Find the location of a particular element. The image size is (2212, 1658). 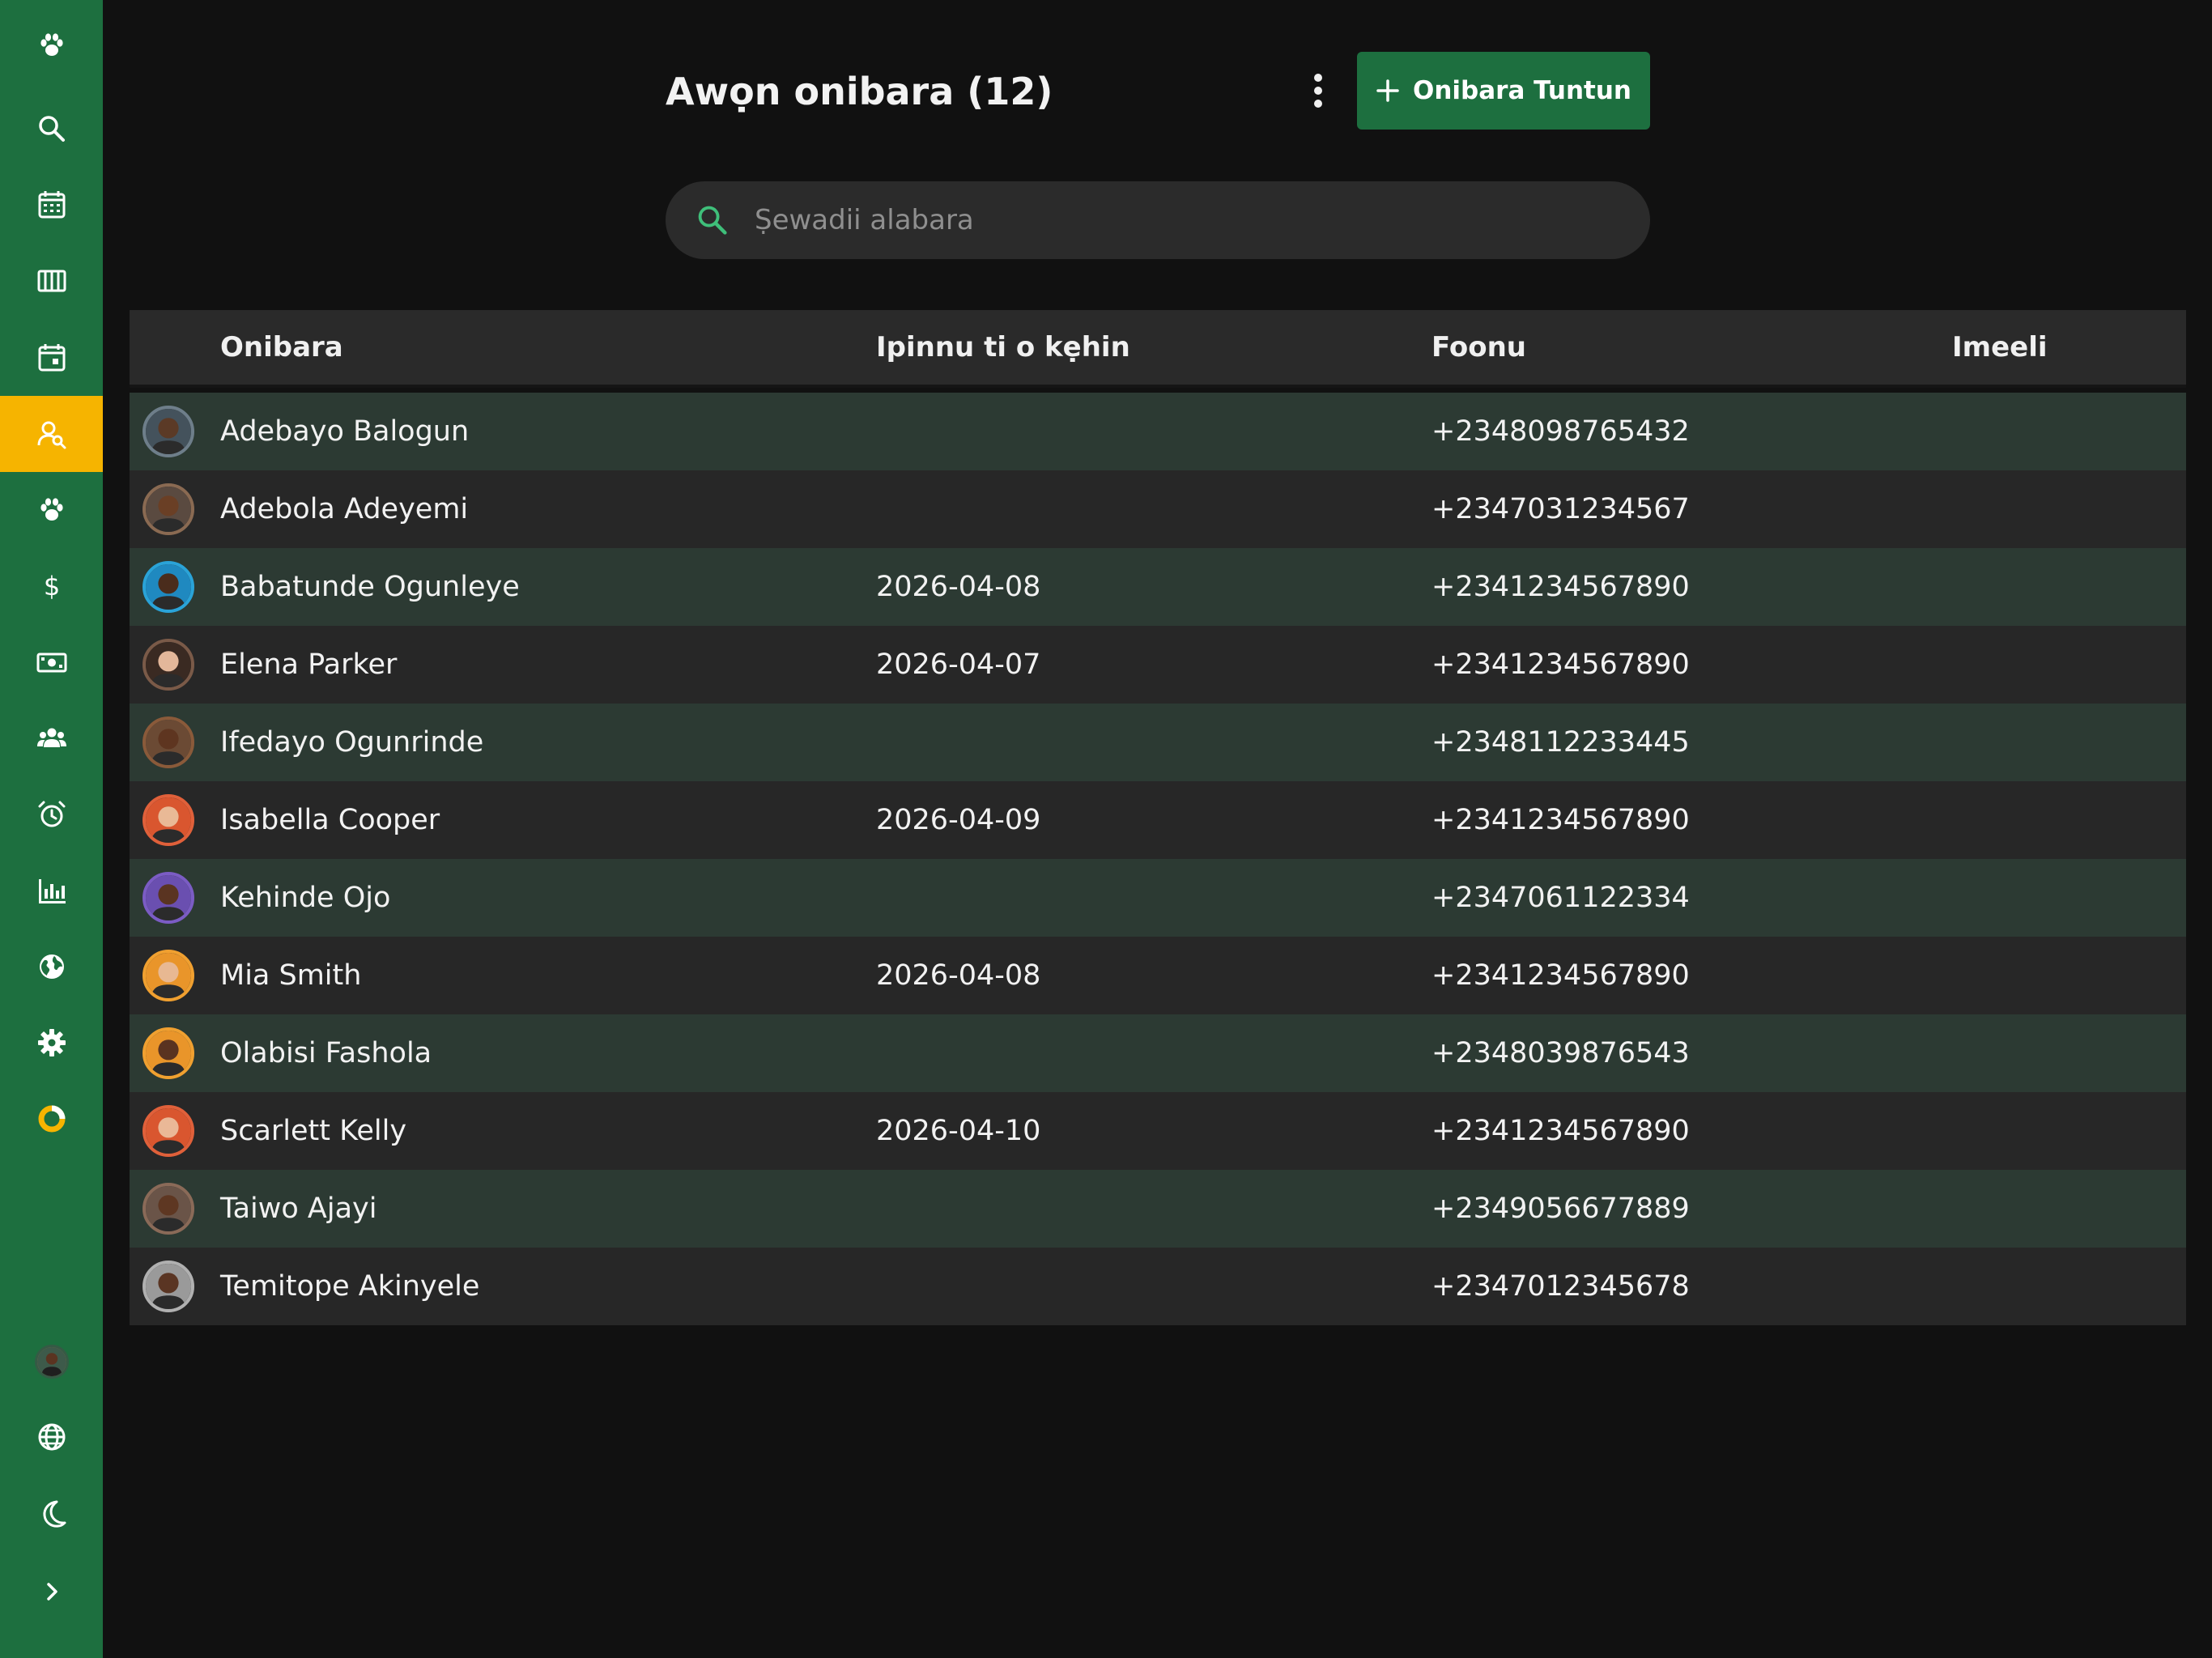

table-row: Ifedayo Ogunrinde +2348112233445 is located at coordinates (1158, 742).